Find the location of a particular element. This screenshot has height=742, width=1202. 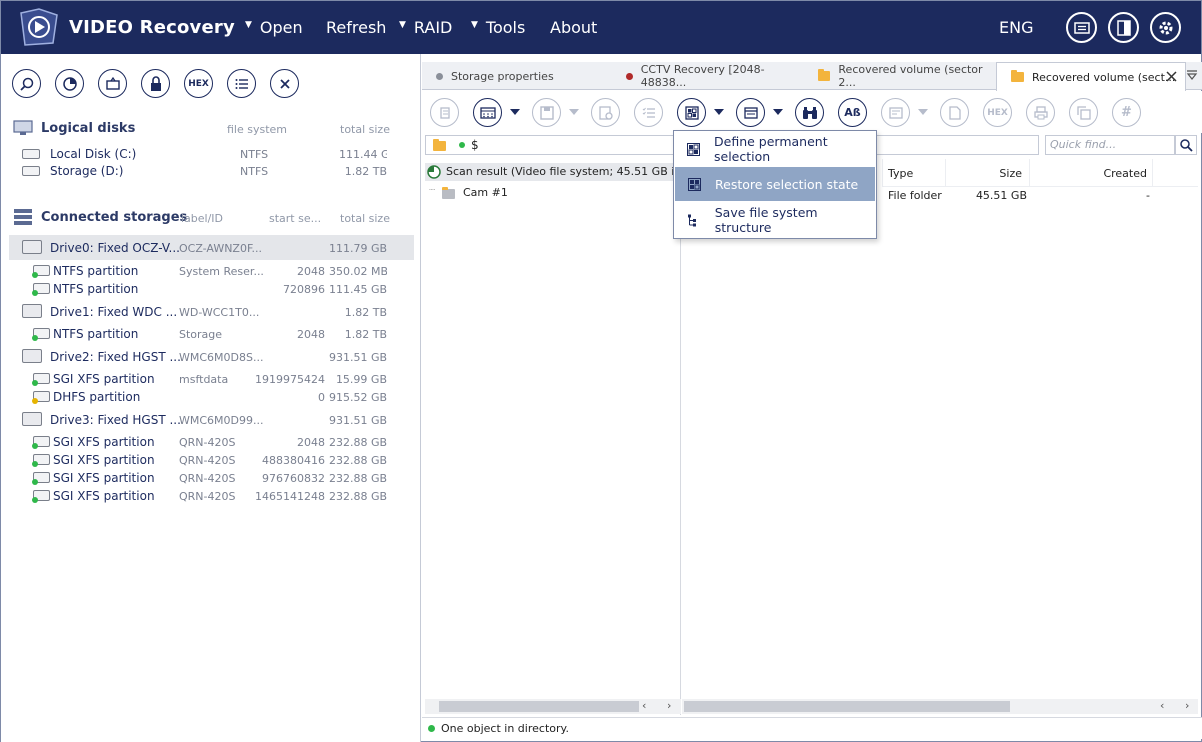

save-as-button is located at coordinates (605, 112).